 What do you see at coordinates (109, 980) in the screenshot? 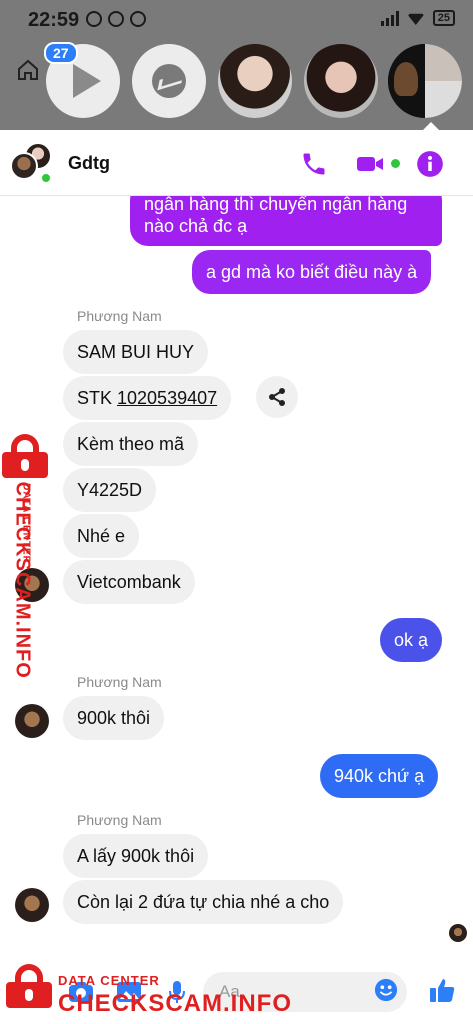
I see `watermark-small-text: DATA CENTER` at bounding box center [109, 980].